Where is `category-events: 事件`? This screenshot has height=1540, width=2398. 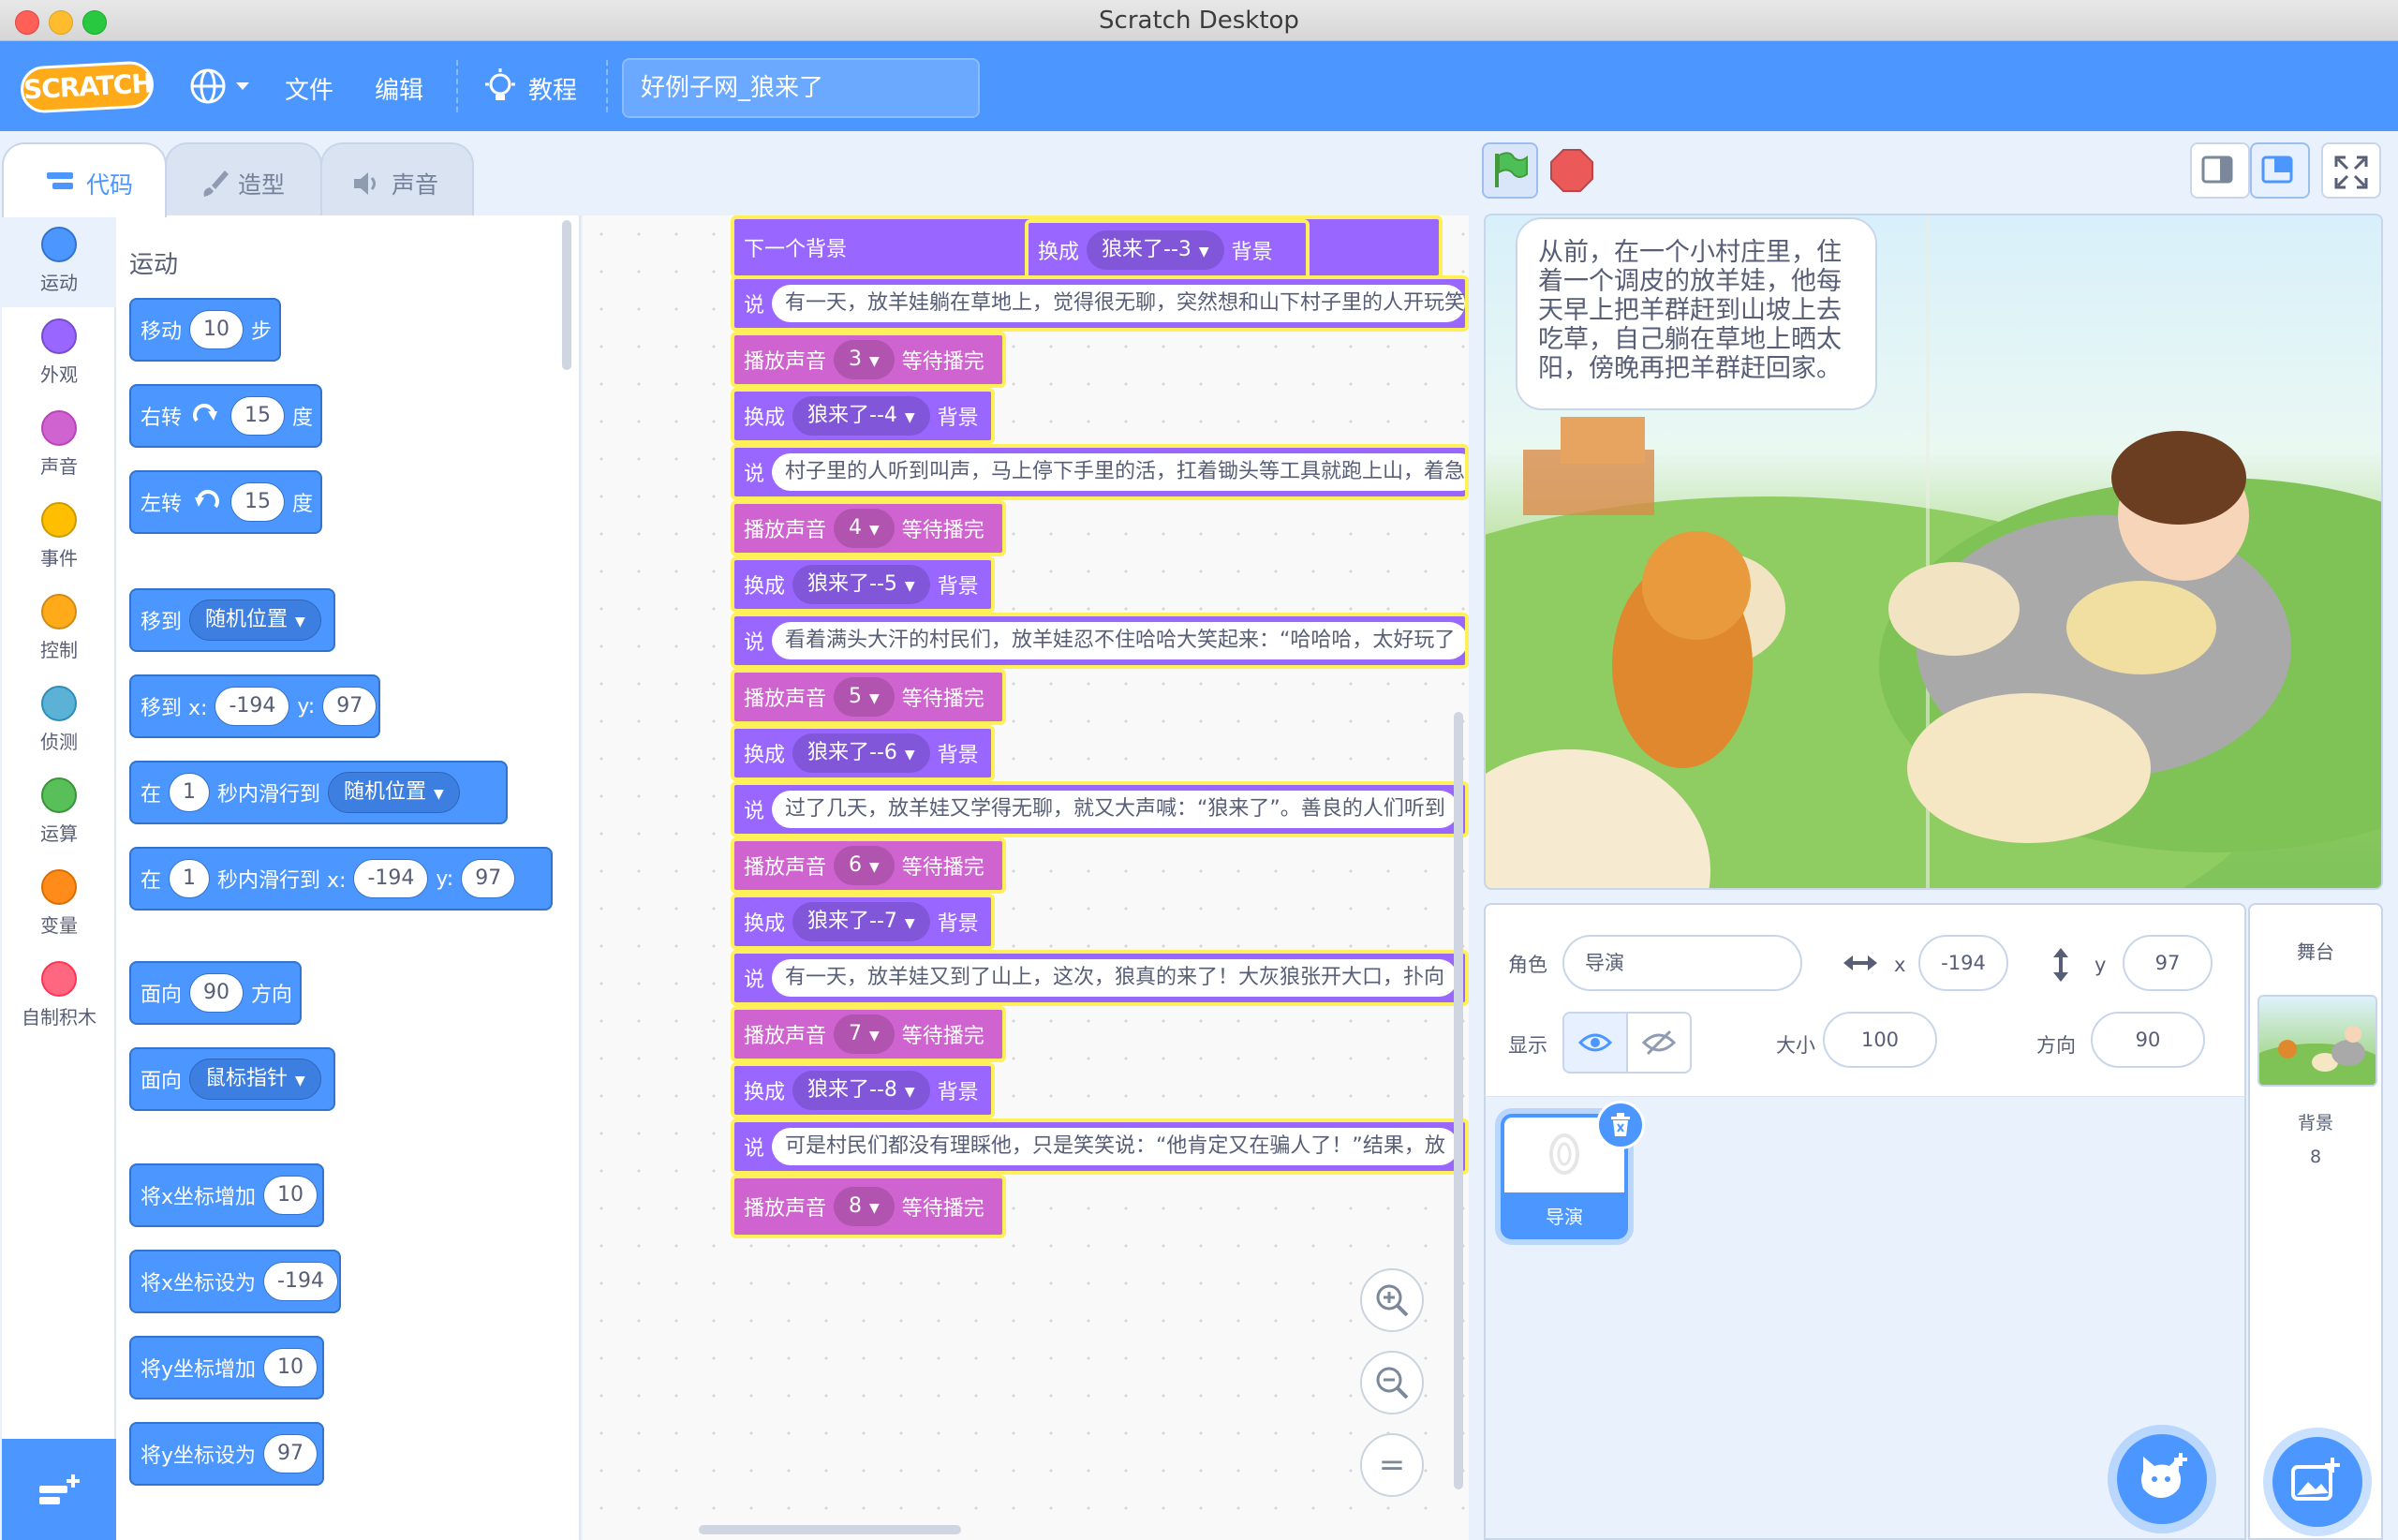
category-events: 事件 is located at coordinates (59, 537).